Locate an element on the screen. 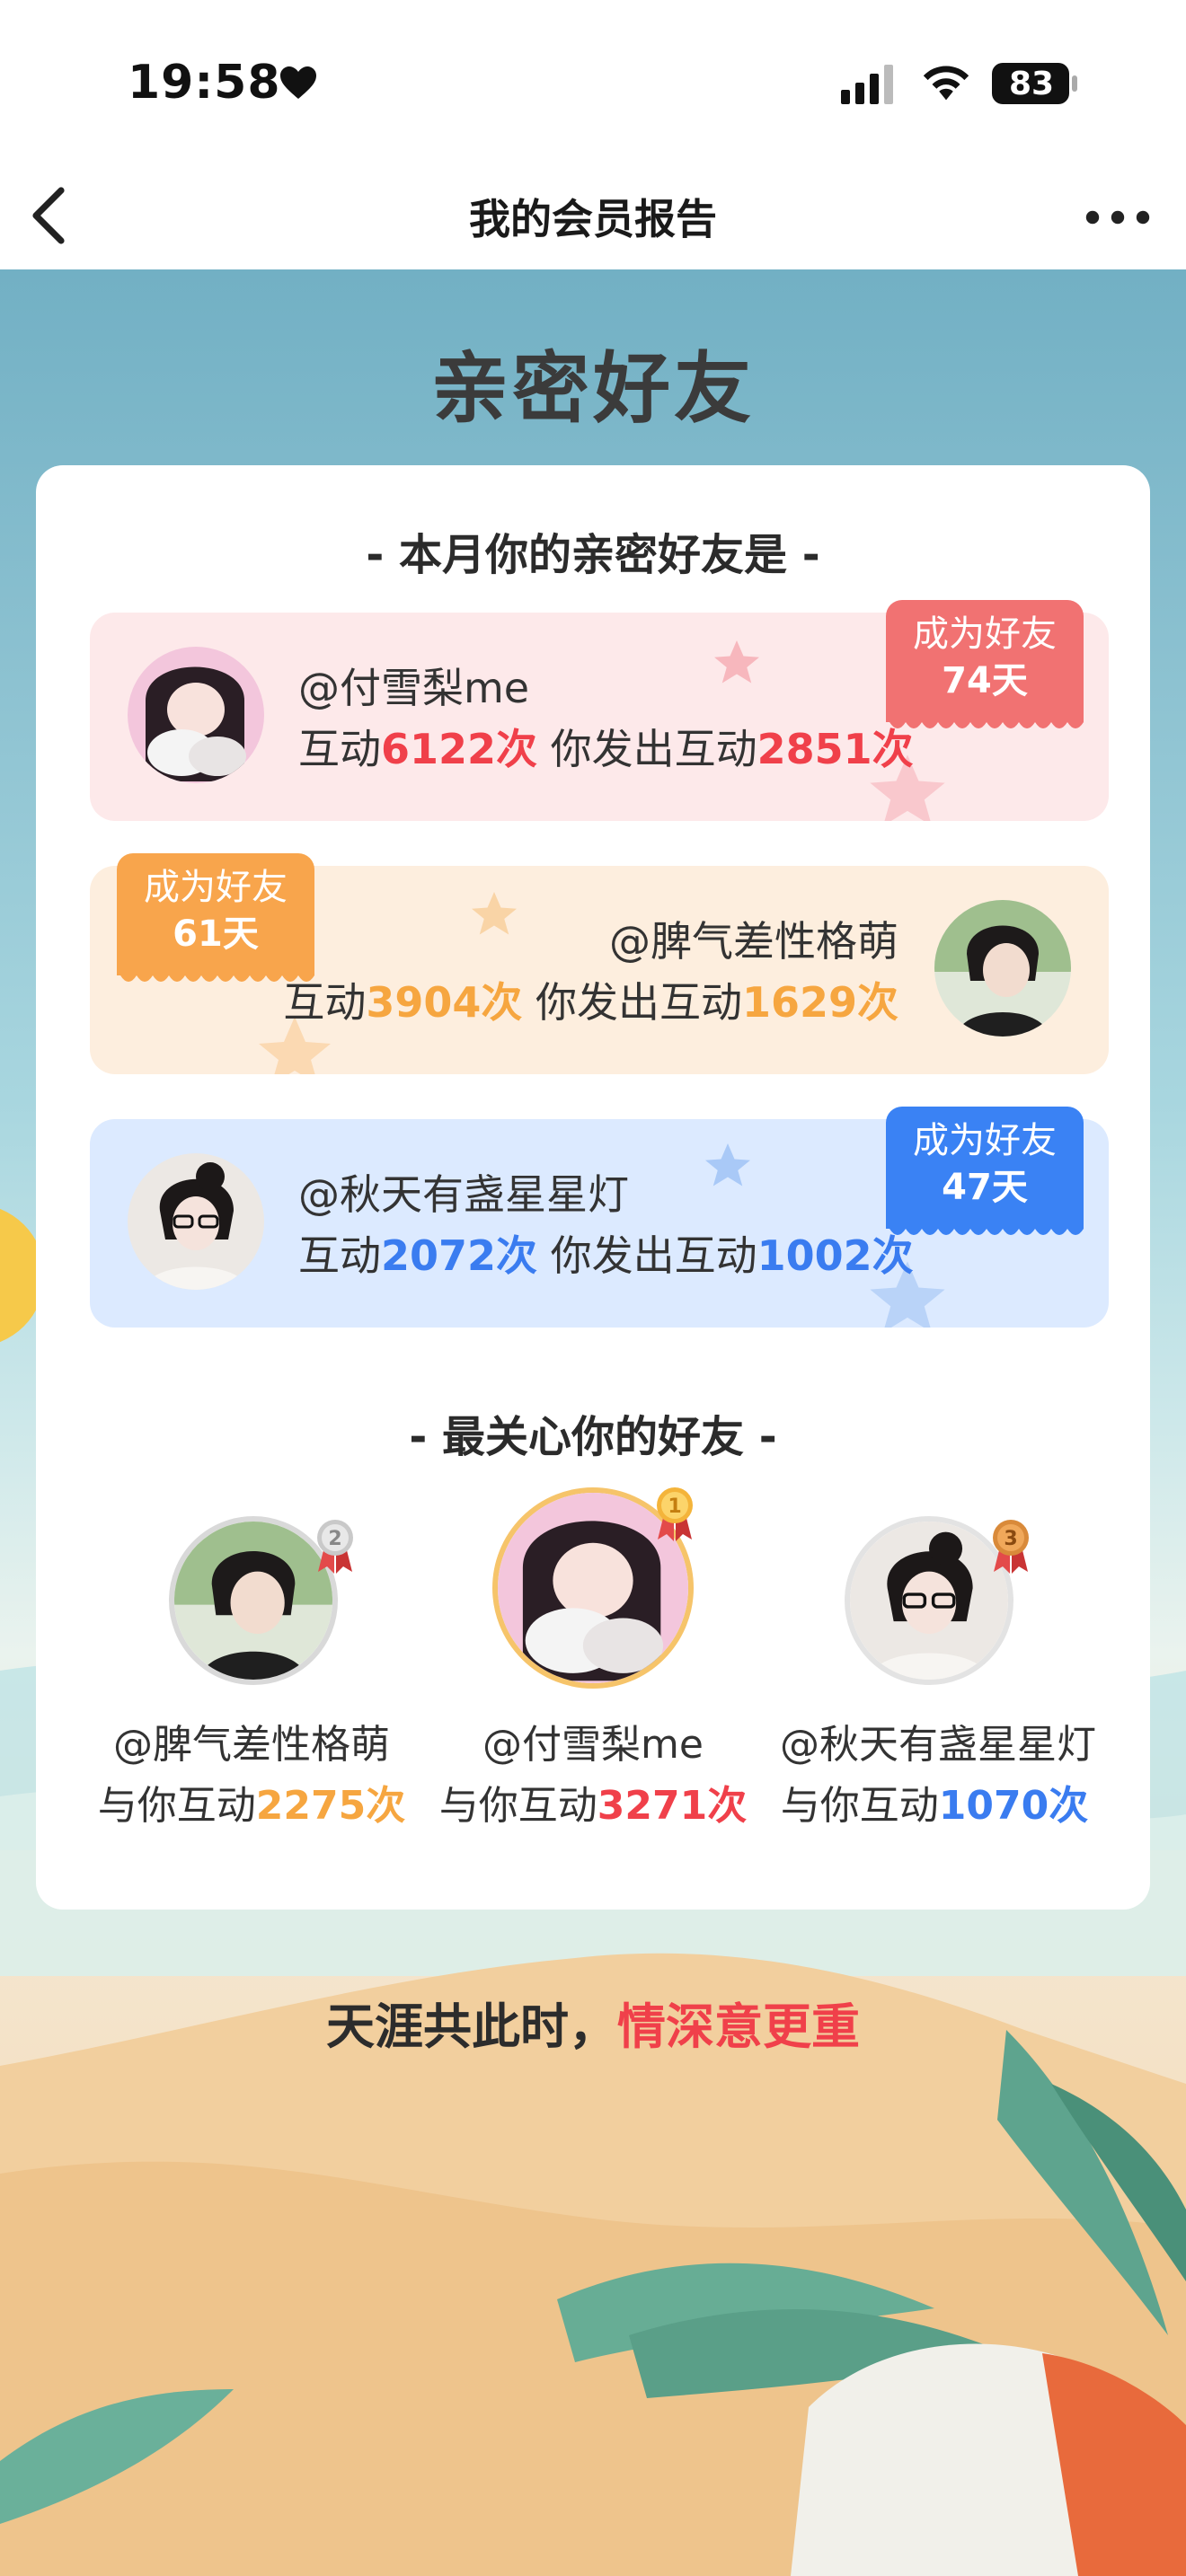  slogan-part-1: 天涯共此时， is located at coordinates (471, 2026).